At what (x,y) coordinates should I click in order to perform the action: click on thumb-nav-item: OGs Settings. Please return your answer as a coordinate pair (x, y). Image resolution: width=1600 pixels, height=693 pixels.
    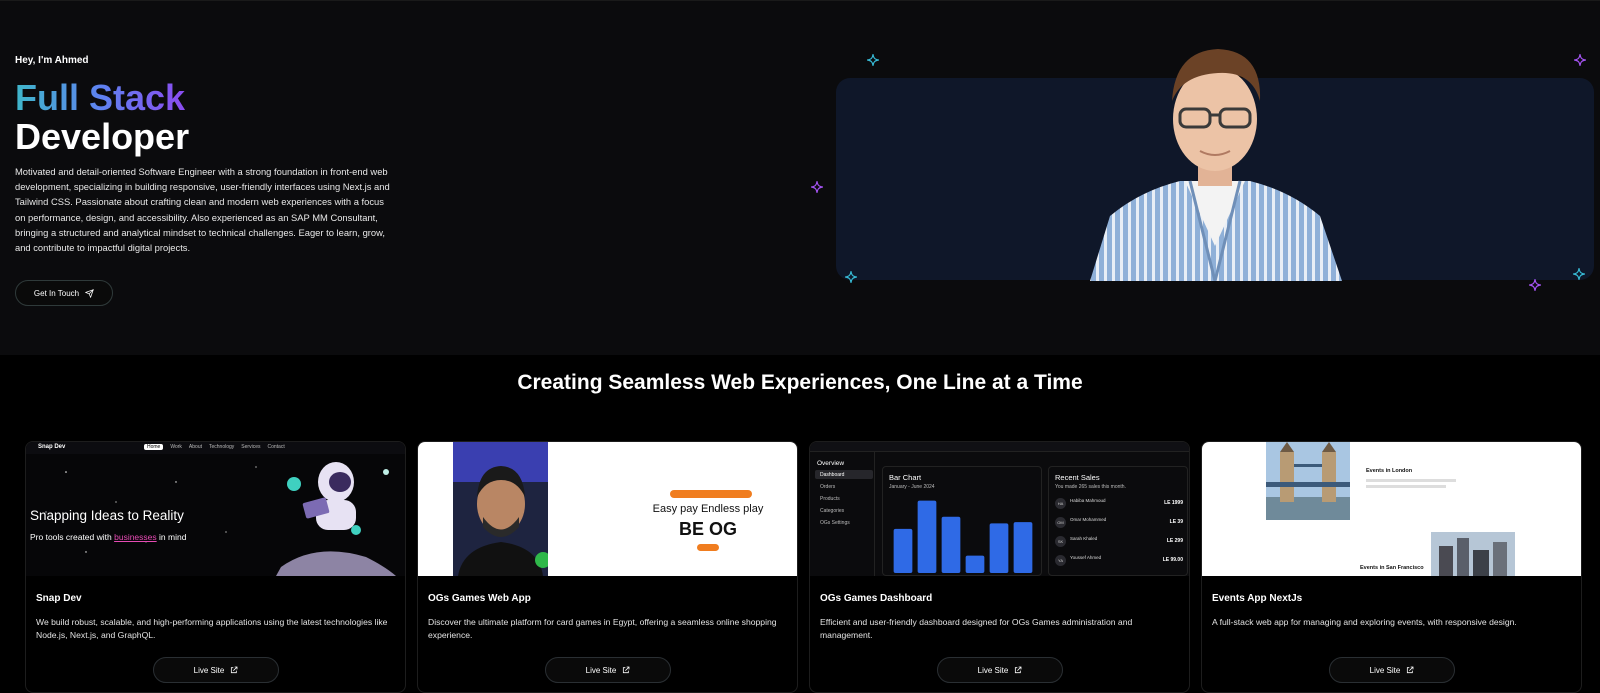
    Looking at the image, I should click on (835, 523).